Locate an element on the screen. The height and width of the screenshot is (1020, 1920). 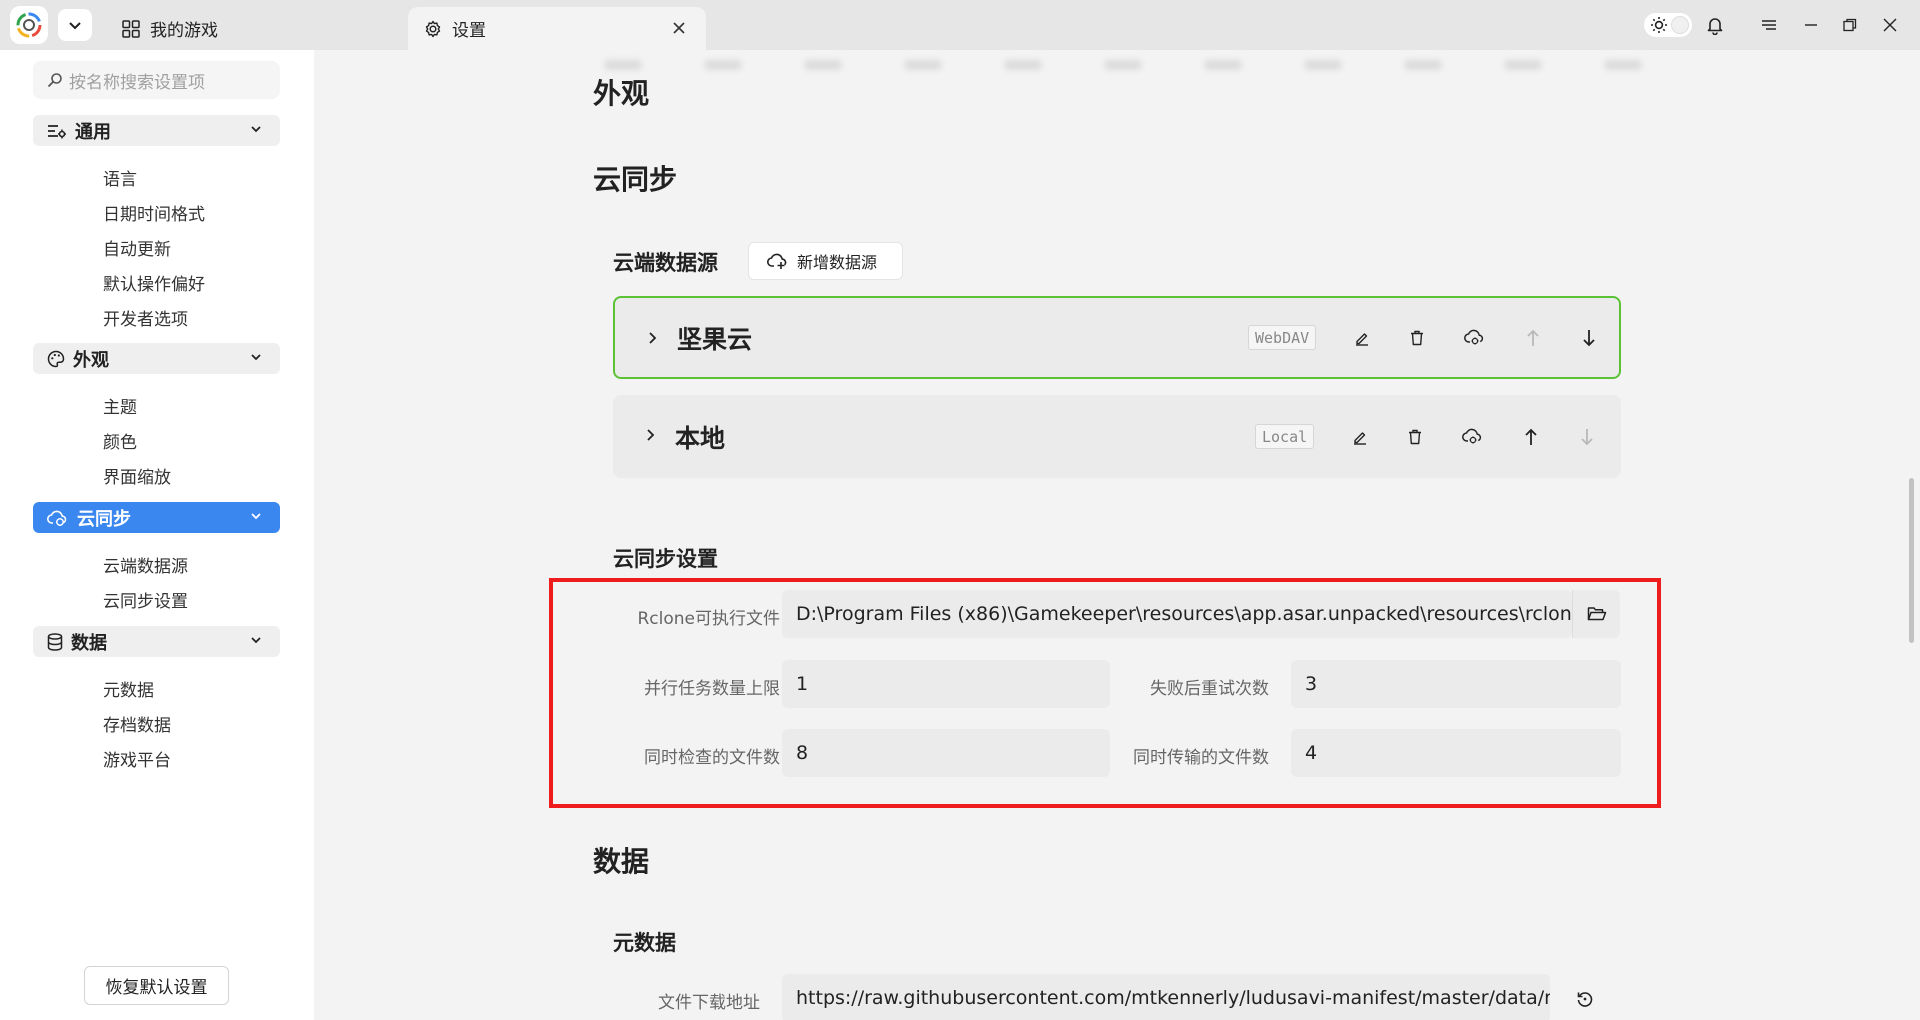
menu-icon is located at coordinates (1769, 25).